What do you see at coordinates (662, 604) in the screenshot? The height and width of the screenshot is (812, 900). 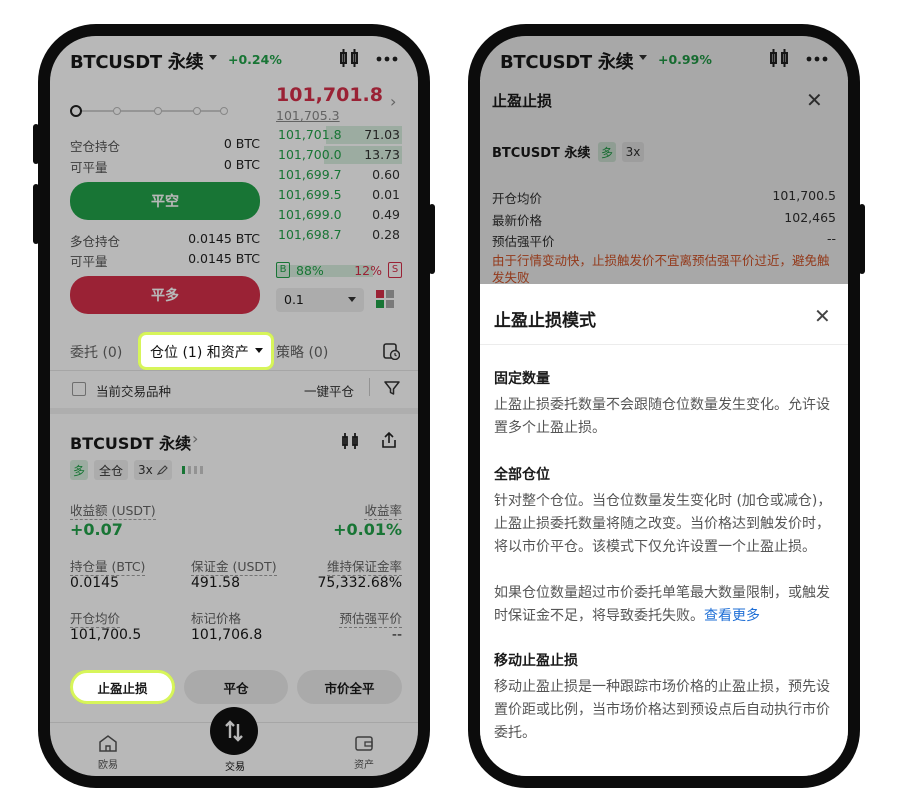 I see `section-full-body2-text: 如果仓位数量超过市价委托单笔最大数量限制，或触发时保证金不足，将导致委托失败。` at bounding box center [662, 604].